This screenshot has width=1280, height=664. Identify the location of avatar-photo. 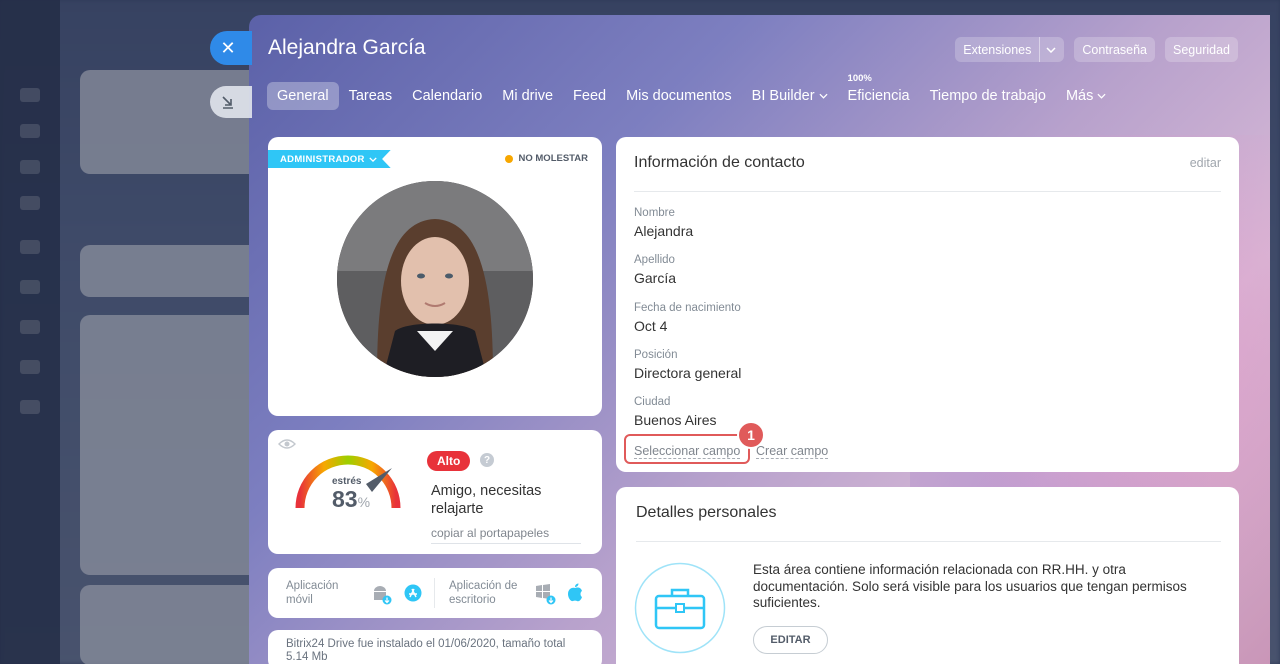
(435, 279).